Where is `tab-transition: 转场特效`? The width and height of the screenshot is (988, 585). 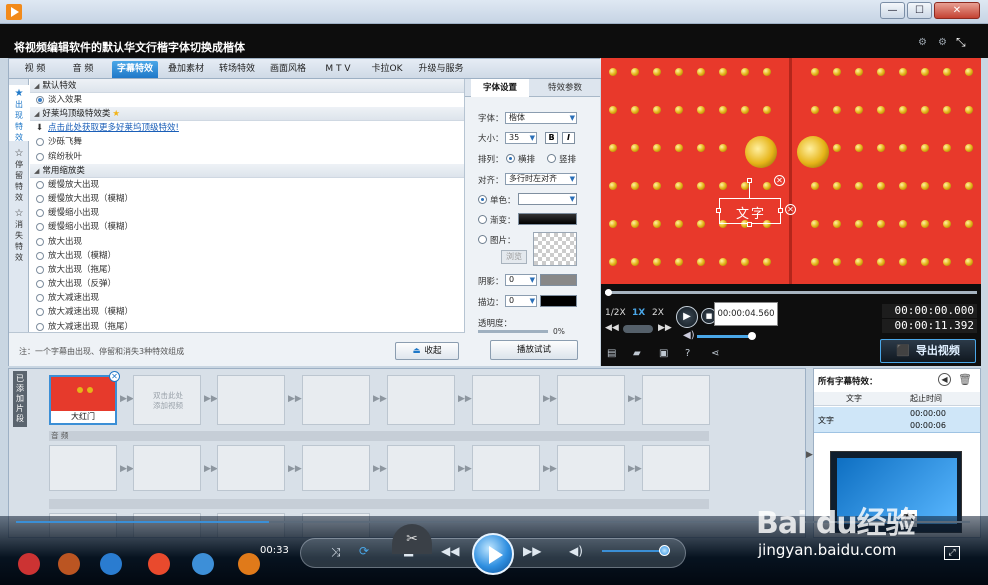
tab-transition: 转场特效 is located at coordinates (237, 69).